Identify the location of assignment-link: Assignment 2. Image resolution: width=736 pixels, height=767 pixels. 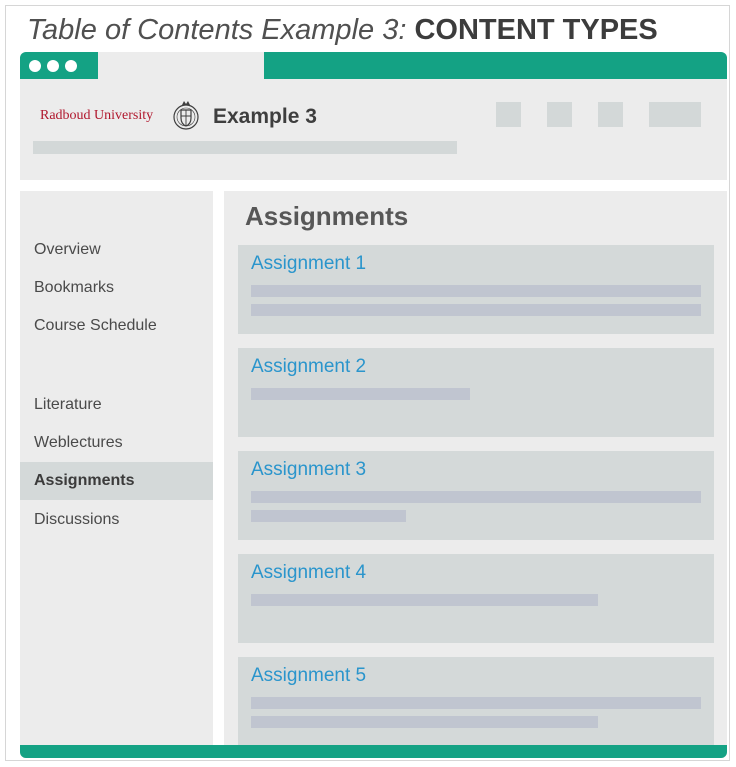
(308, 367).